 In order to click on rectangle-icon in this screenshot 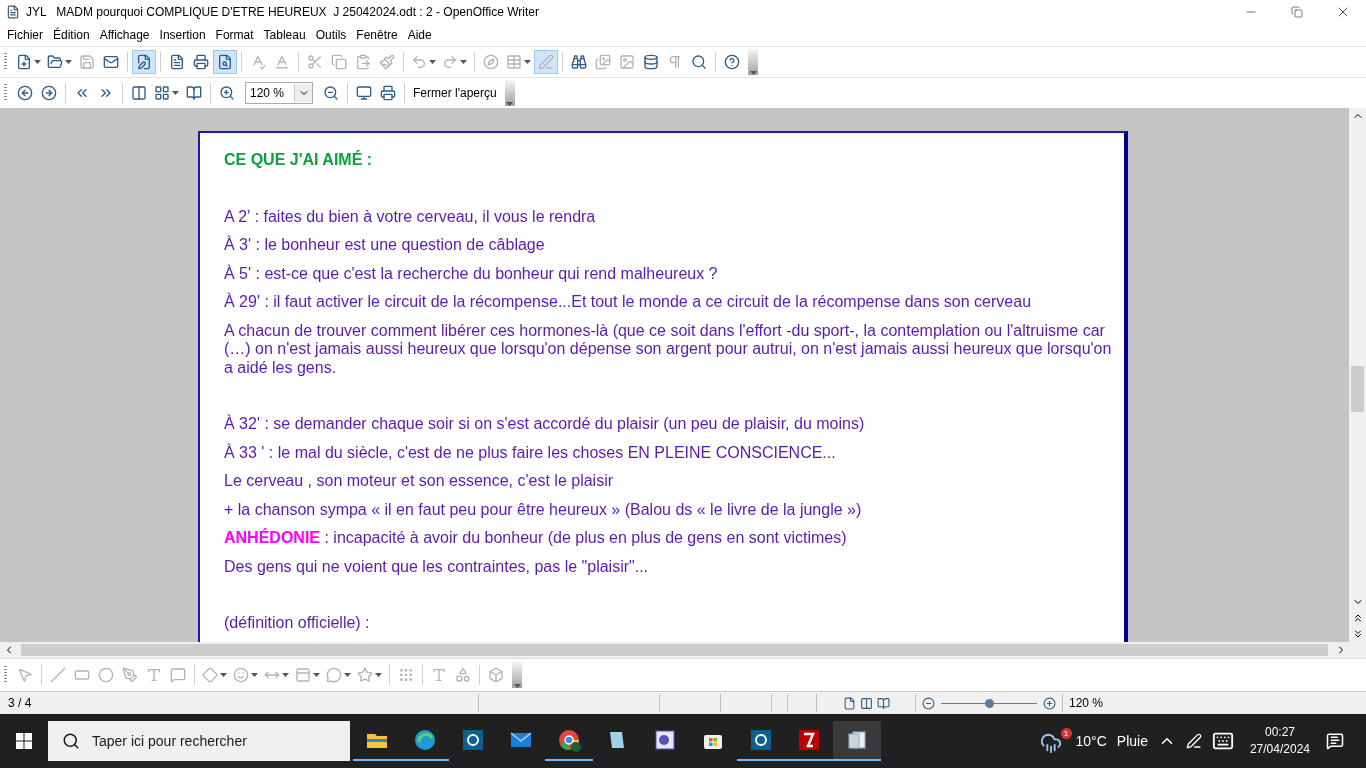, I will do `click(82, 675)`.